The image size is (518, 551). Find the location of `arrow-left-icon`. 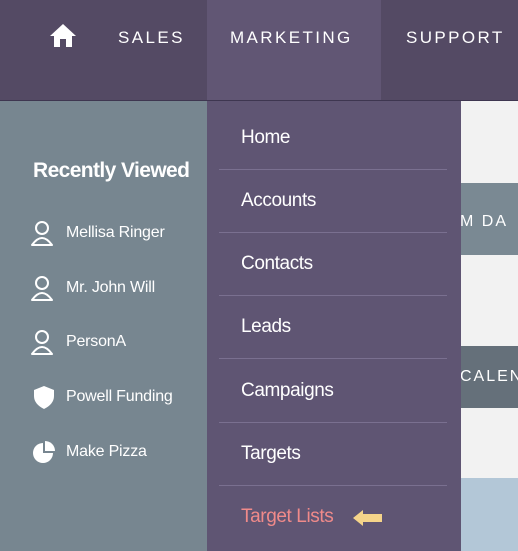

arrow-left-icon is located at coordinates (368, 518).